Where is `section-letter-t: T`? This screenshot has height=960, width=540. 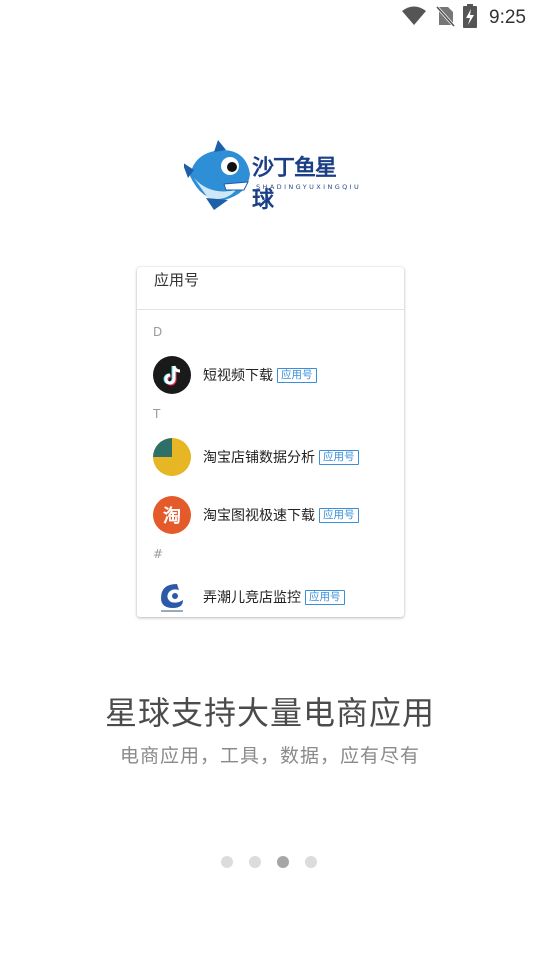 section-letter-t: T is located at coordinates (157, 414).